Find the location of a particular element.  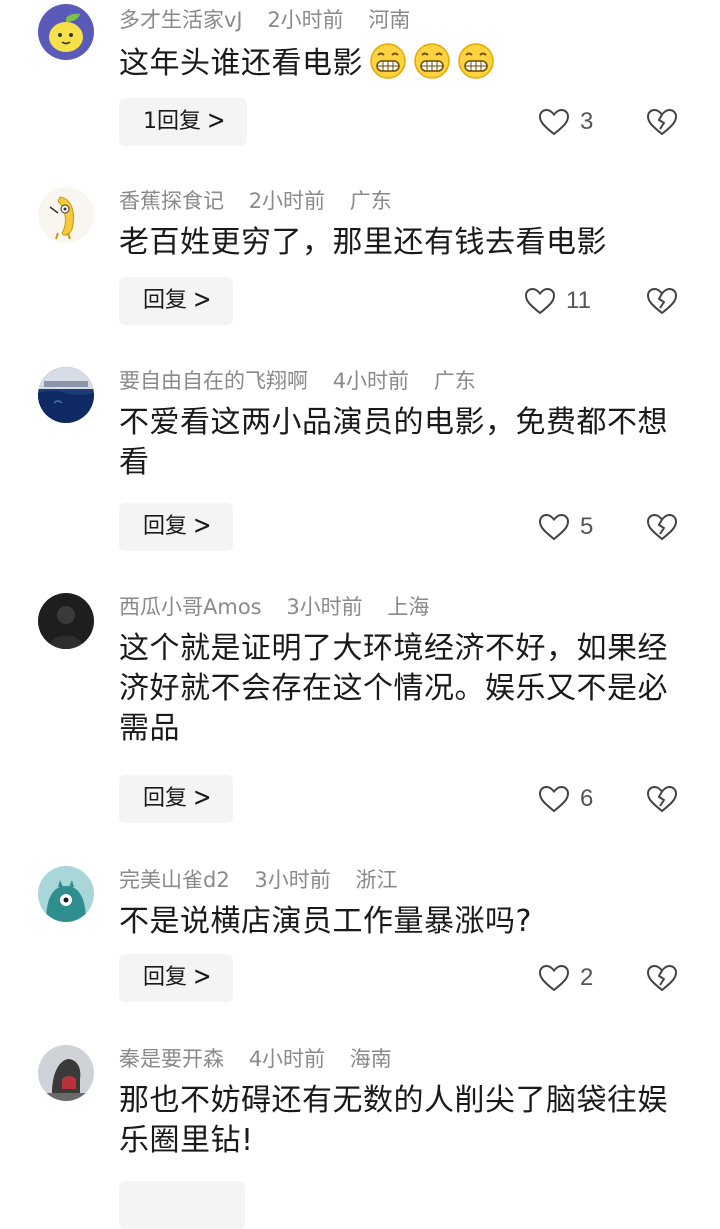

like-button: 2 is located at coordinates (565, 978).